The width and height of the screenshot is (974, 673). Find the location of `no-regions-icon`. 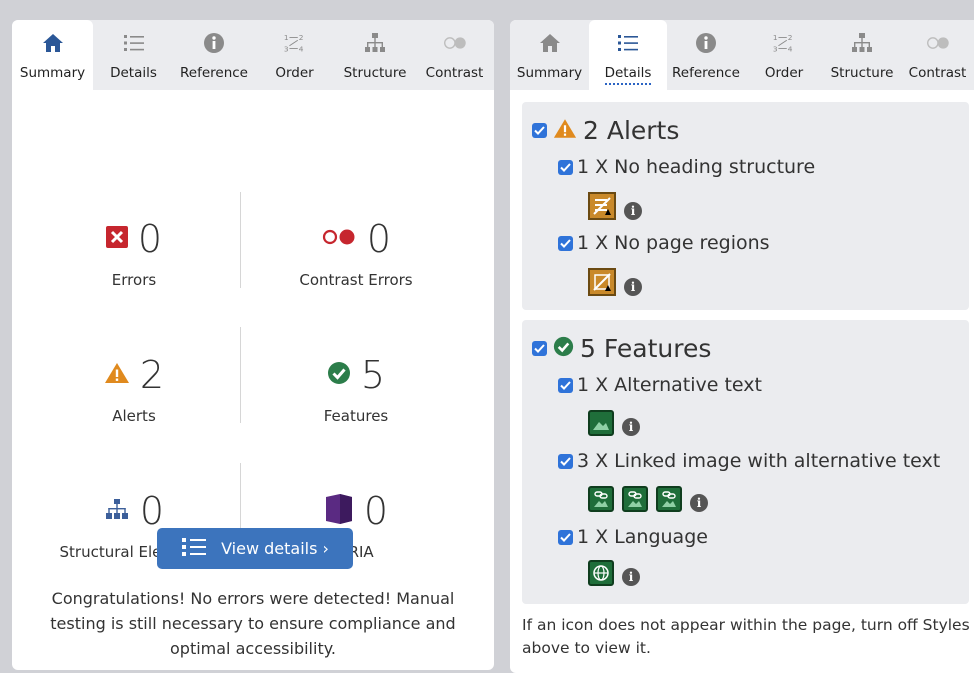

no-regions-icon is located at coordinates (602, 282).